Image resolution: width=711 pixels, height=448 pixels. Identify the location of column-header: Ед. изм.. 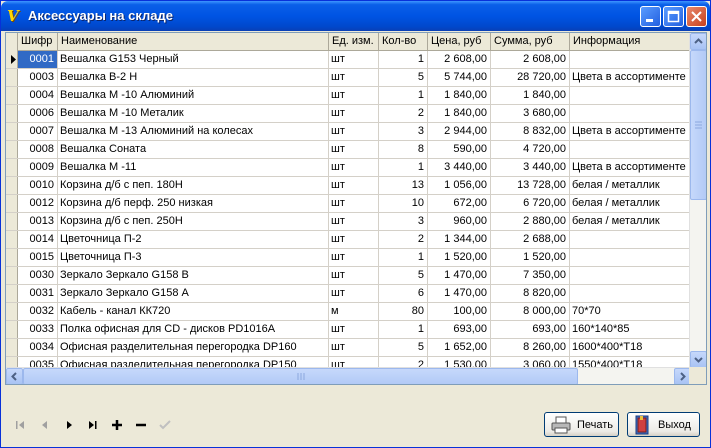
(354, 42).